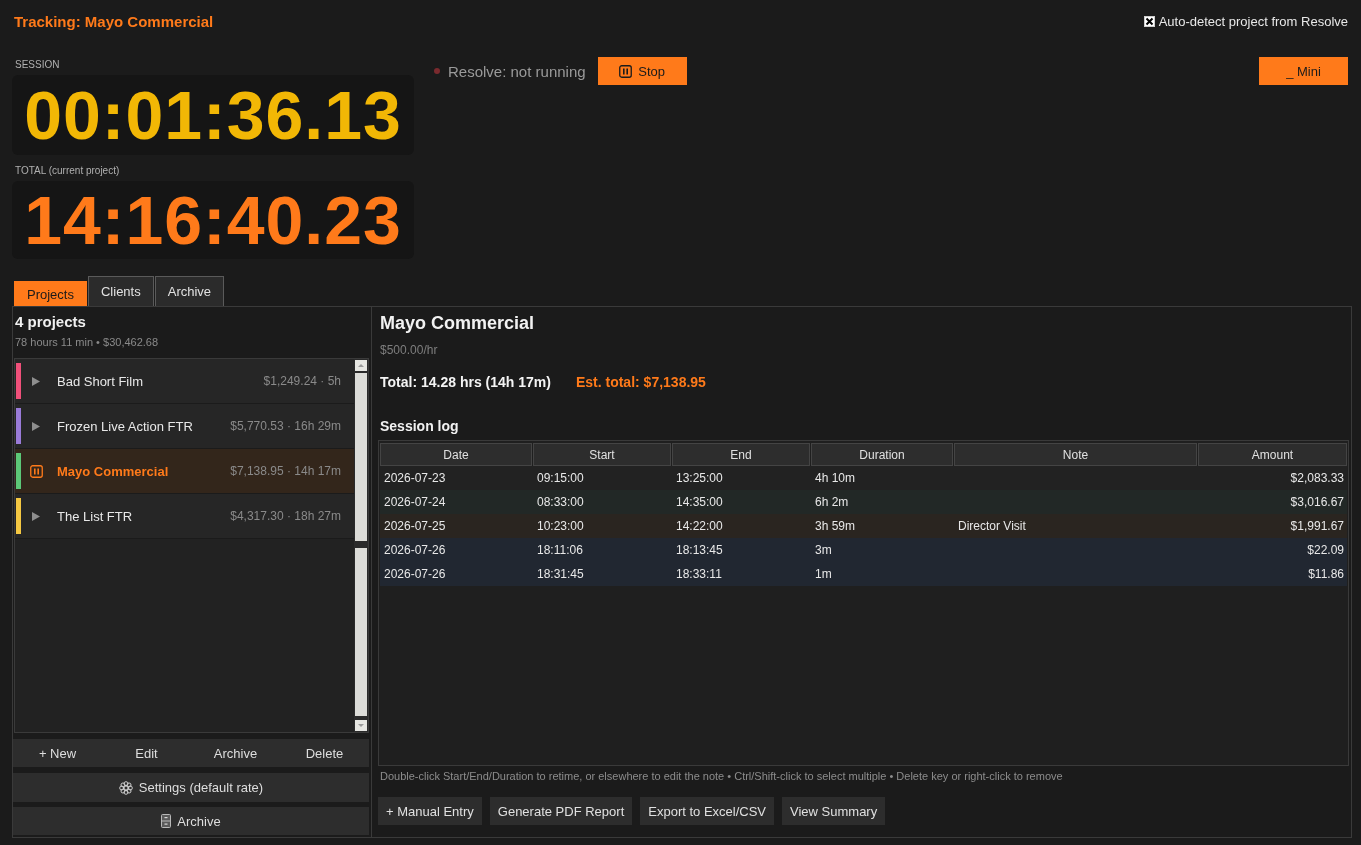 The width and height of the screenshot is (1361, 845). Describe the element at coordinates (1317, 526) in the screenshot. I see `table-cell-text: $1,991.67` at that location.